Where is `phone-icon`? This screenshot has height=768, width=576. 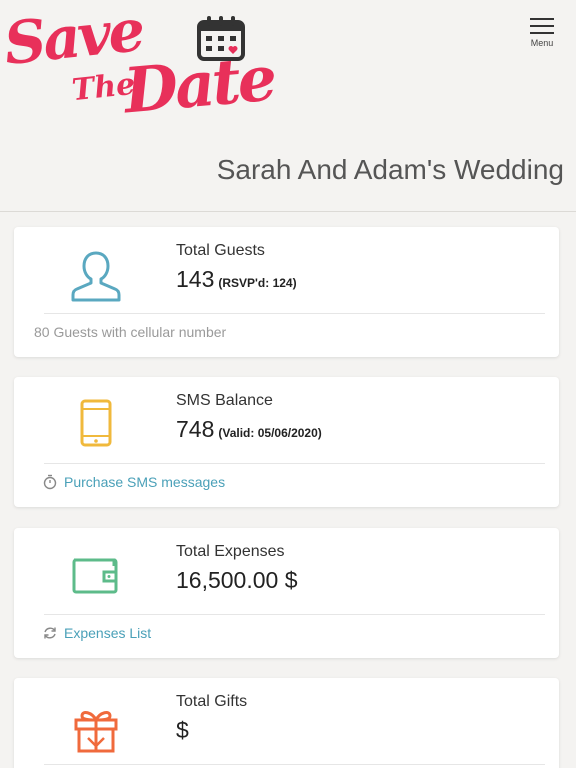 phone-icon is located at coordinates (96, 423).